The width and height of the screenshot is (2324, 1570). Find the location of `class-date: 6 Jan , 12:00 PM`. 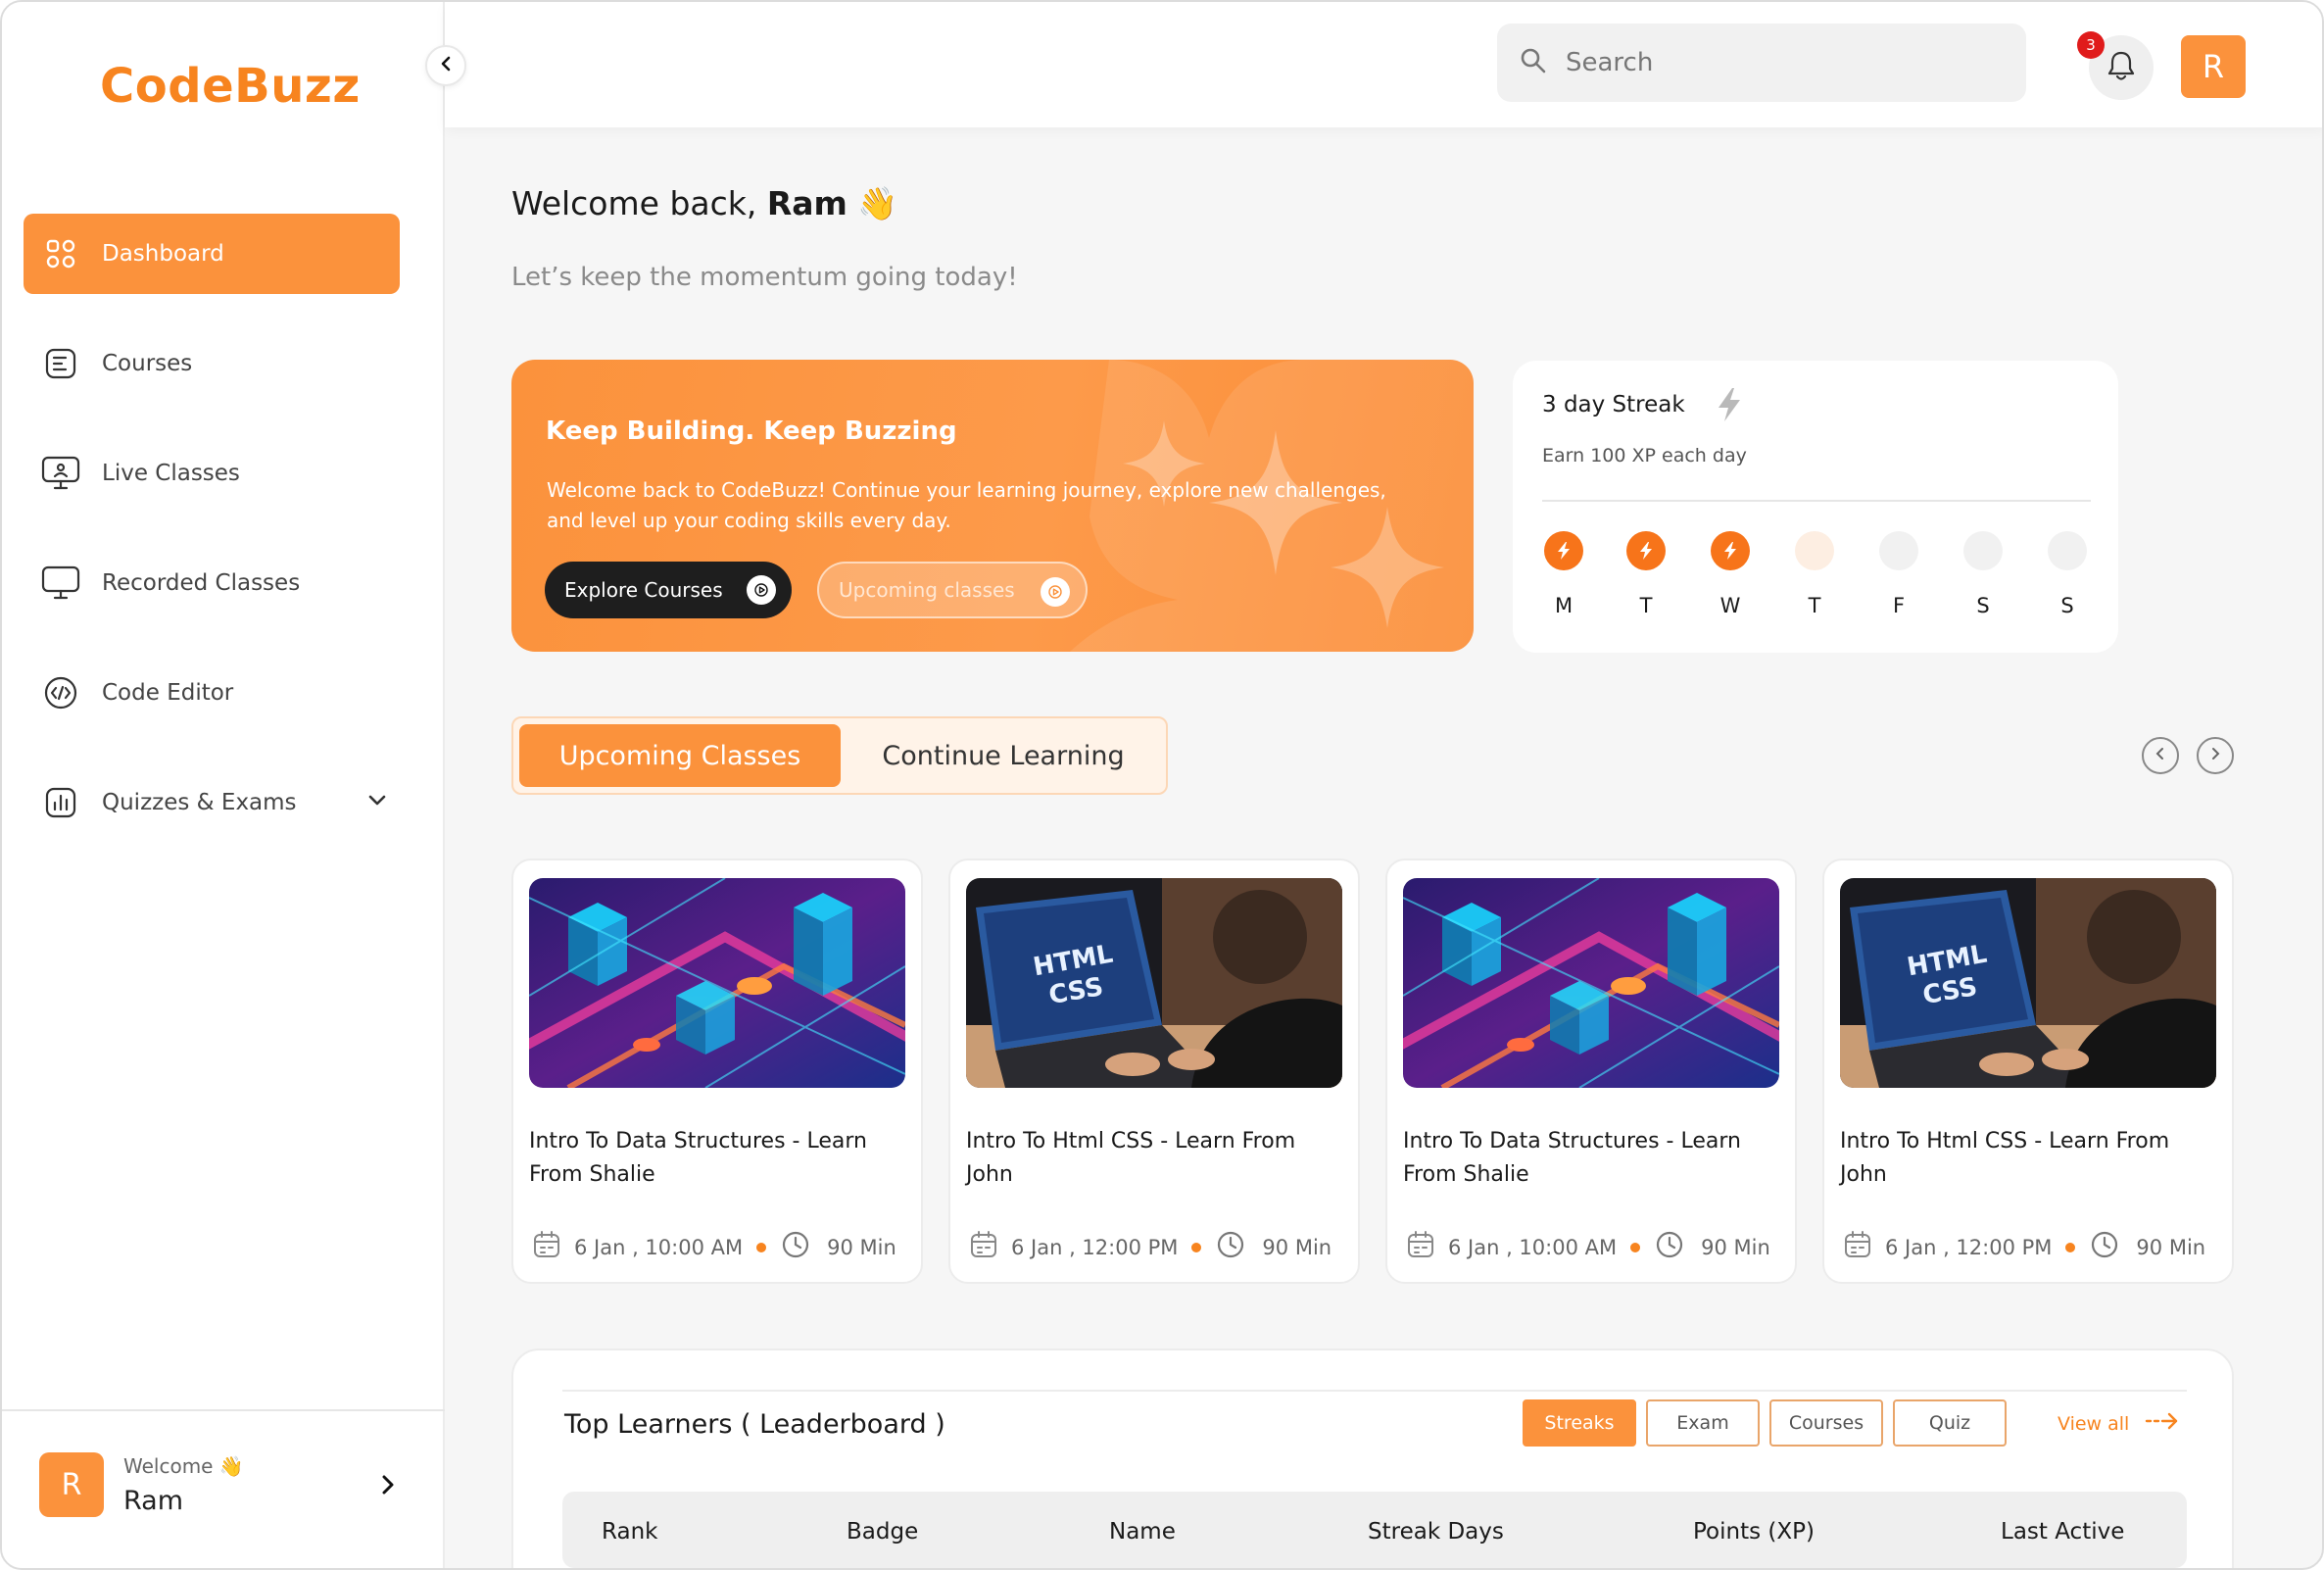

class-date: 6 Jan , 12:00 PM is located at coordinates (1095, 1247).